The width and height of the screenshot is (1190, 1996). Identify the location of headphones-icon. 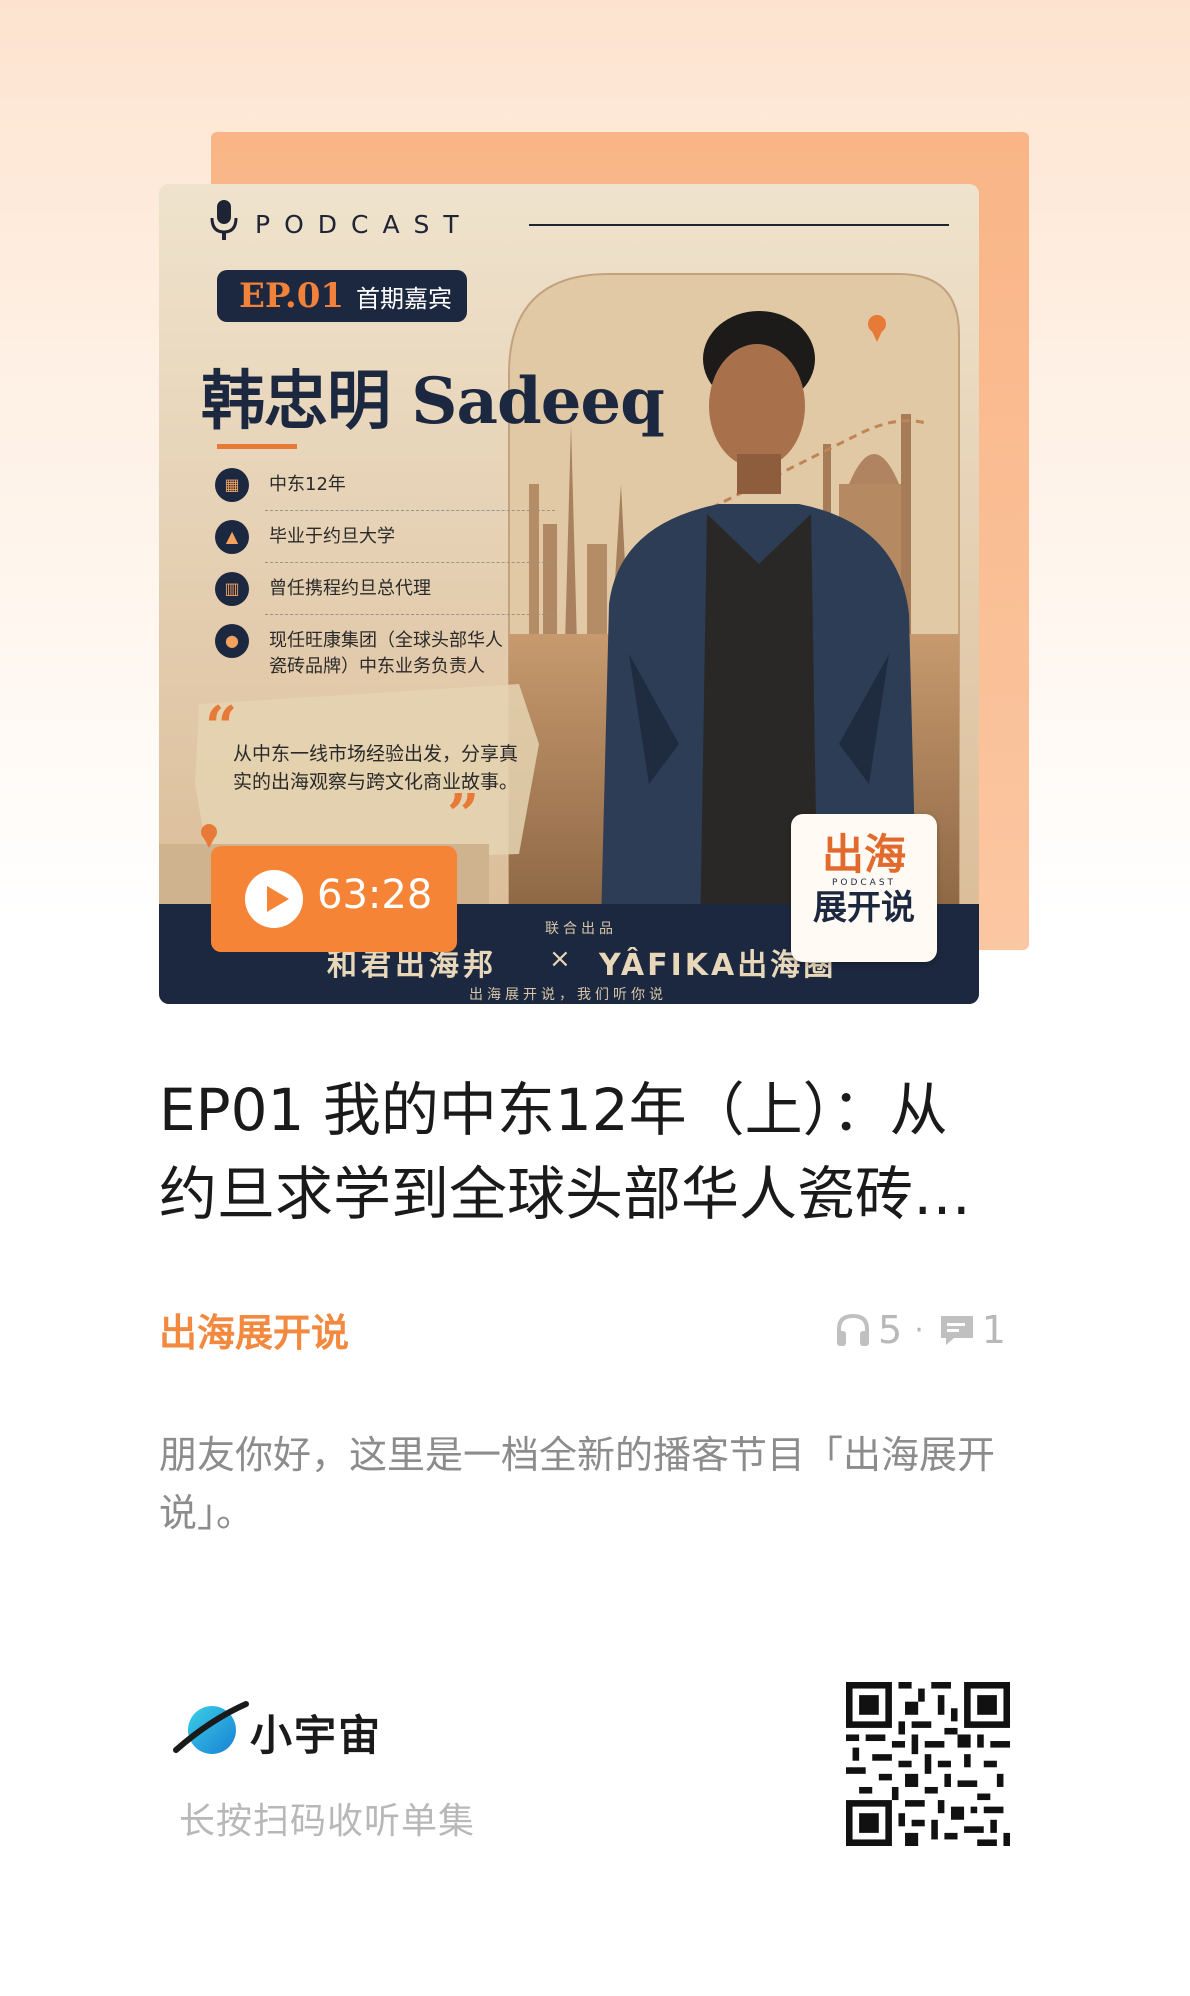
(853, 1329).